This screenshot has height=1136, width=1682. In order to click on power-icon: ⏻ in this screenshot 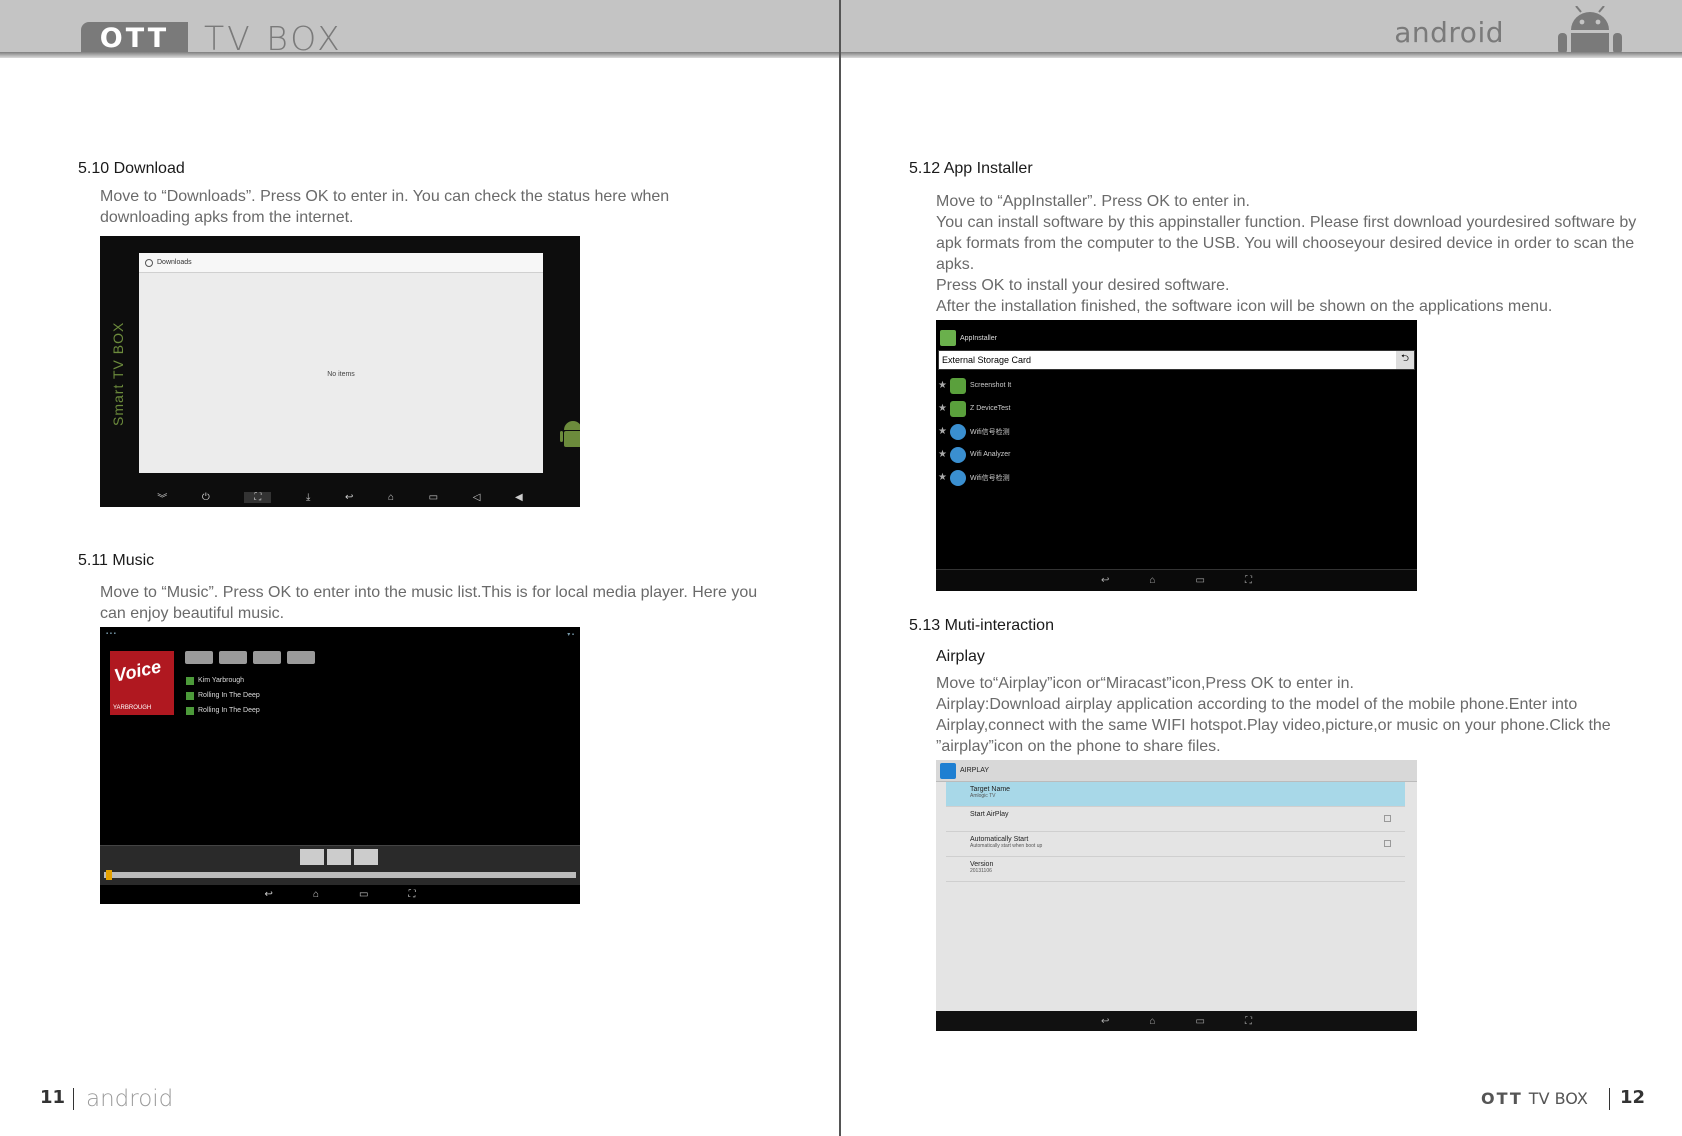, I will do `click(205, 497)`.